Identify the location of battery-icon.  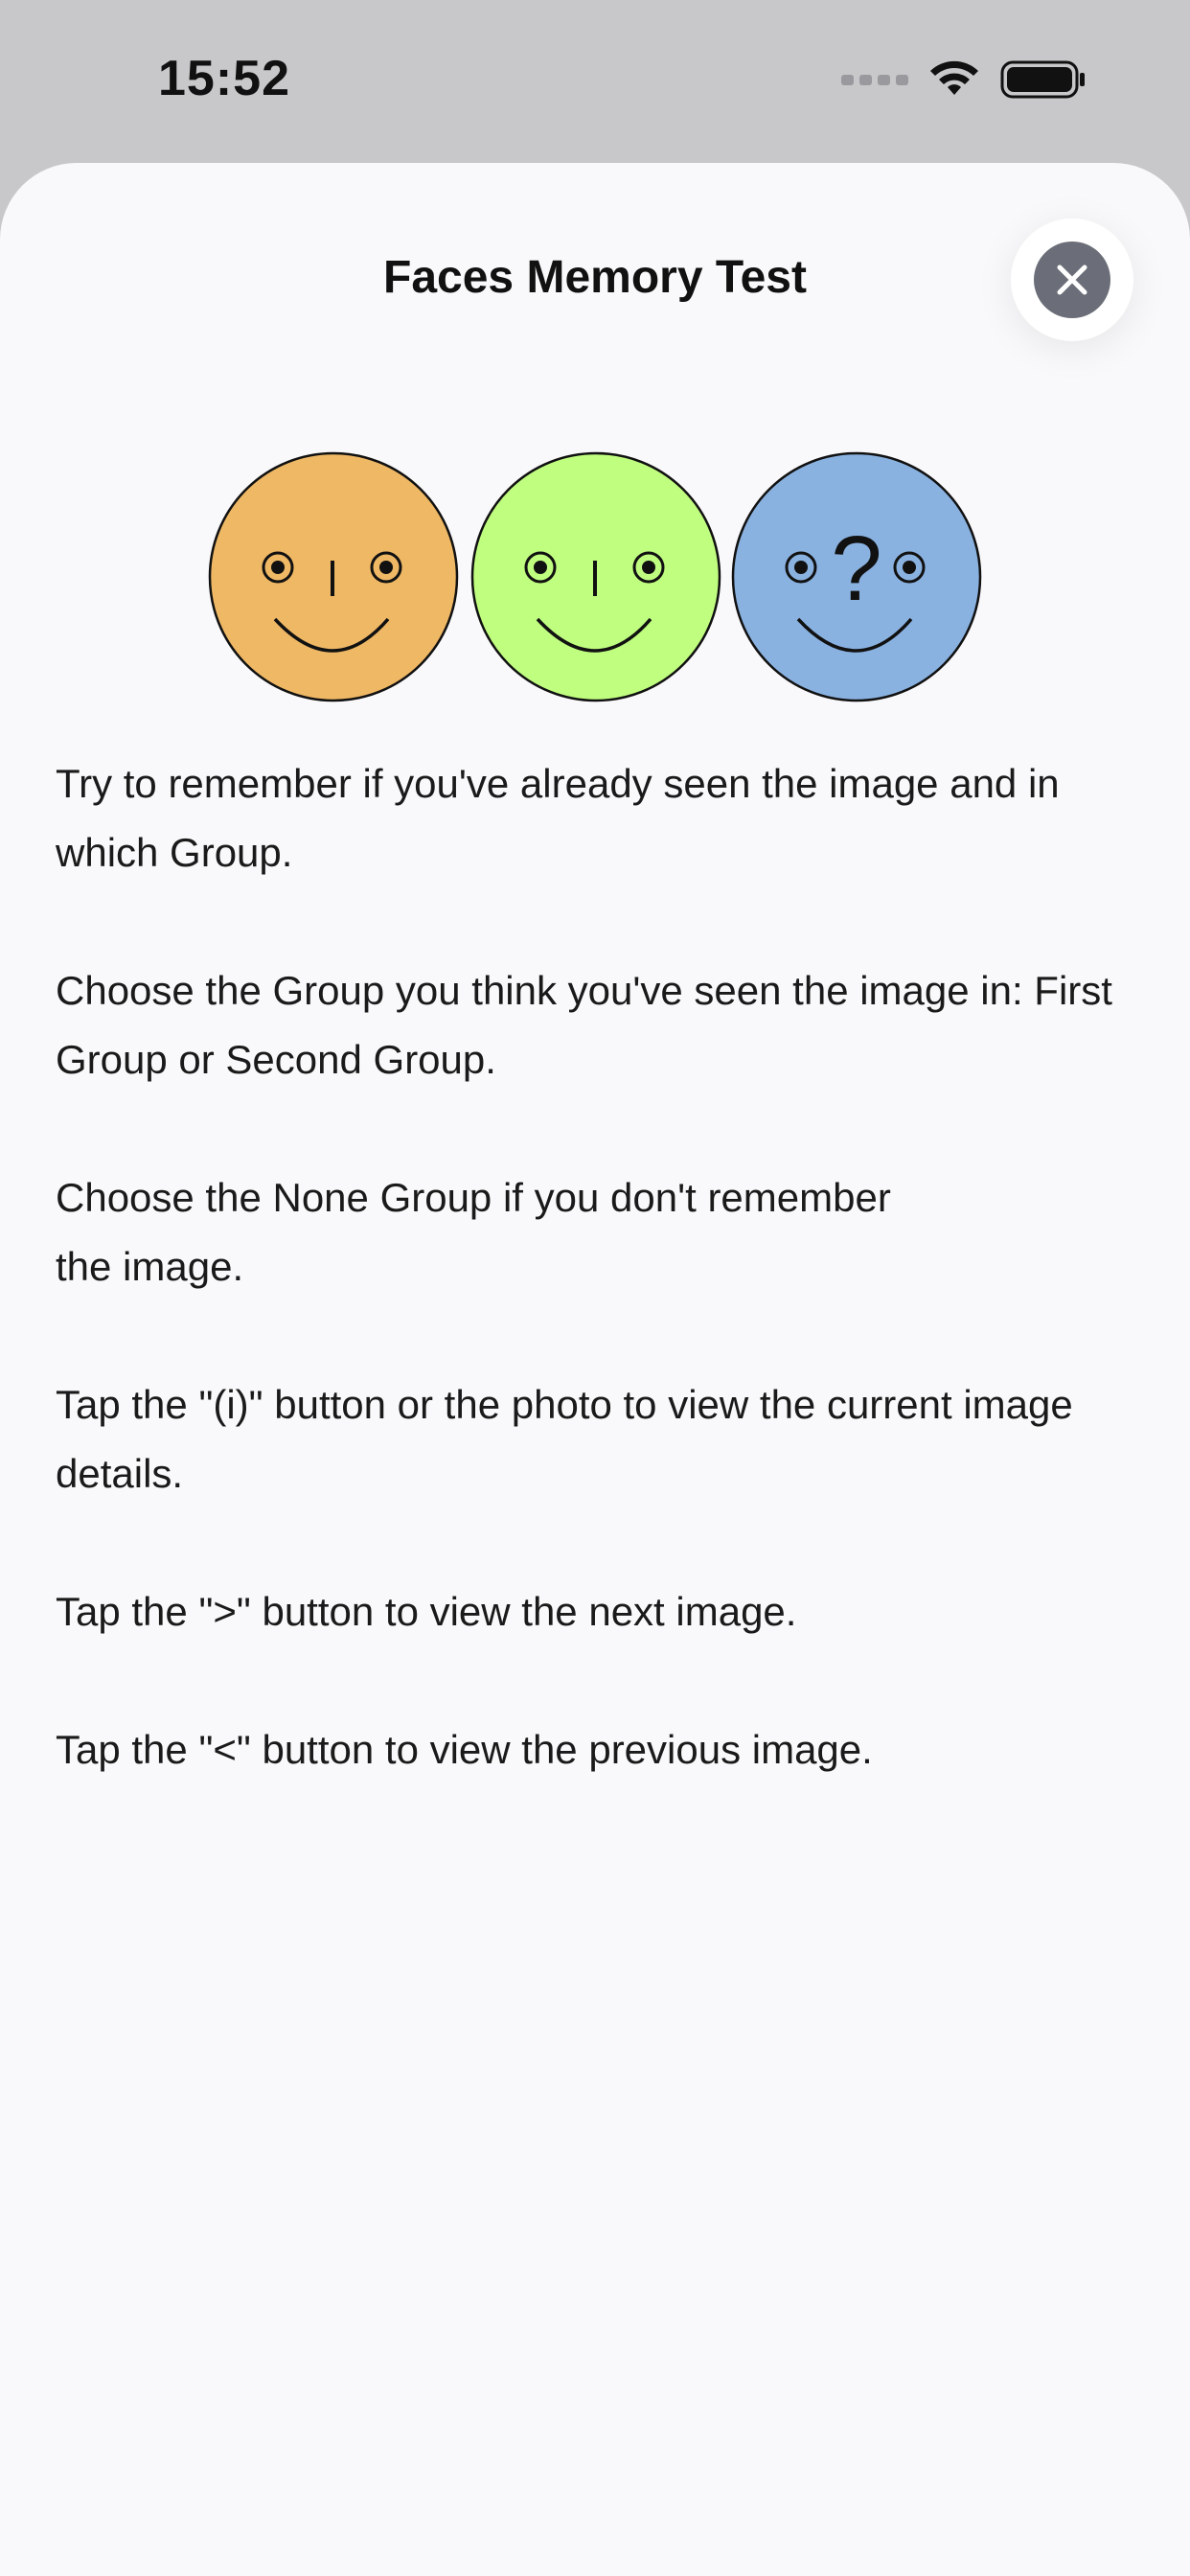
(1042, 79).